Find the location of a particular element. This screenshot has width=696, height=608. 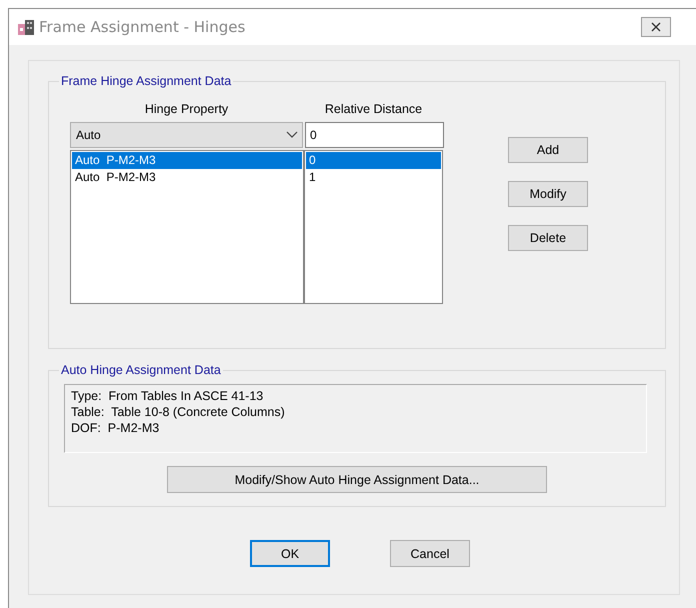

info-line: Table: Table 10-8 (Concrete Columns) is located at coordinates (178, 412).